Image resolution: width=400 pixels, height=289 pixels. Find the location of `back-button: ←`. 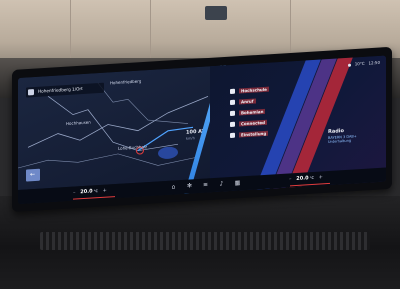

back-button: ← is located at coordinates (33, 175).